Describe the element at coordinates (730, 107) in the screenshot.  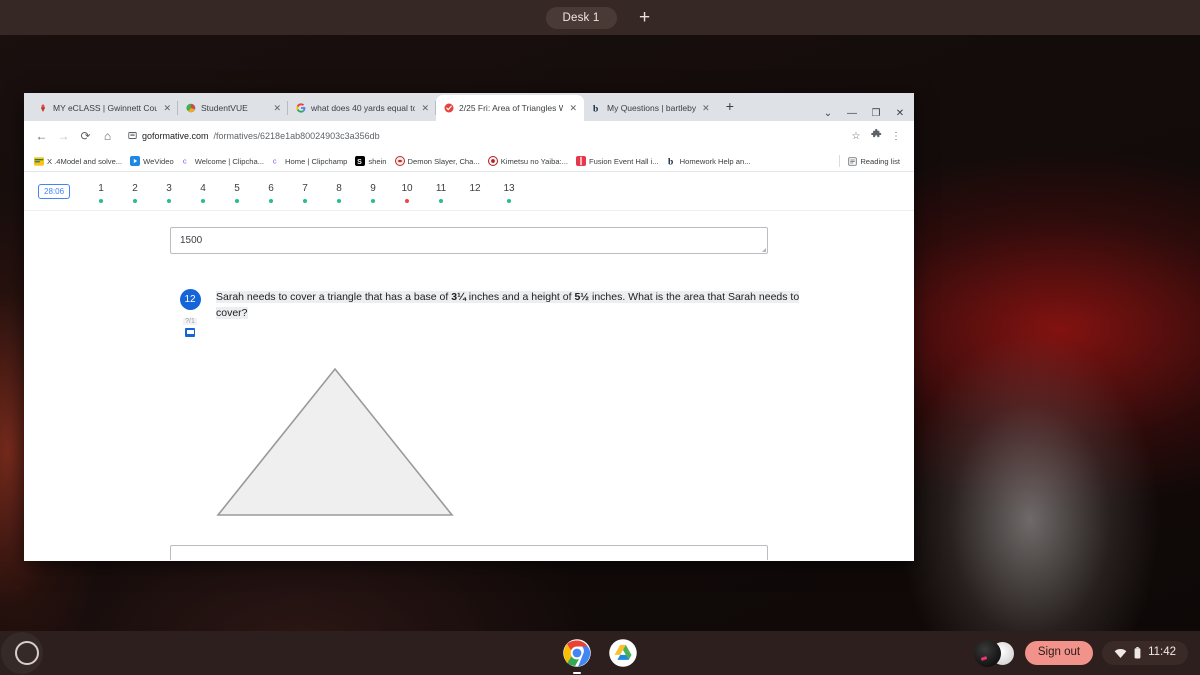
I see `new-tab-icon: +` at that location.